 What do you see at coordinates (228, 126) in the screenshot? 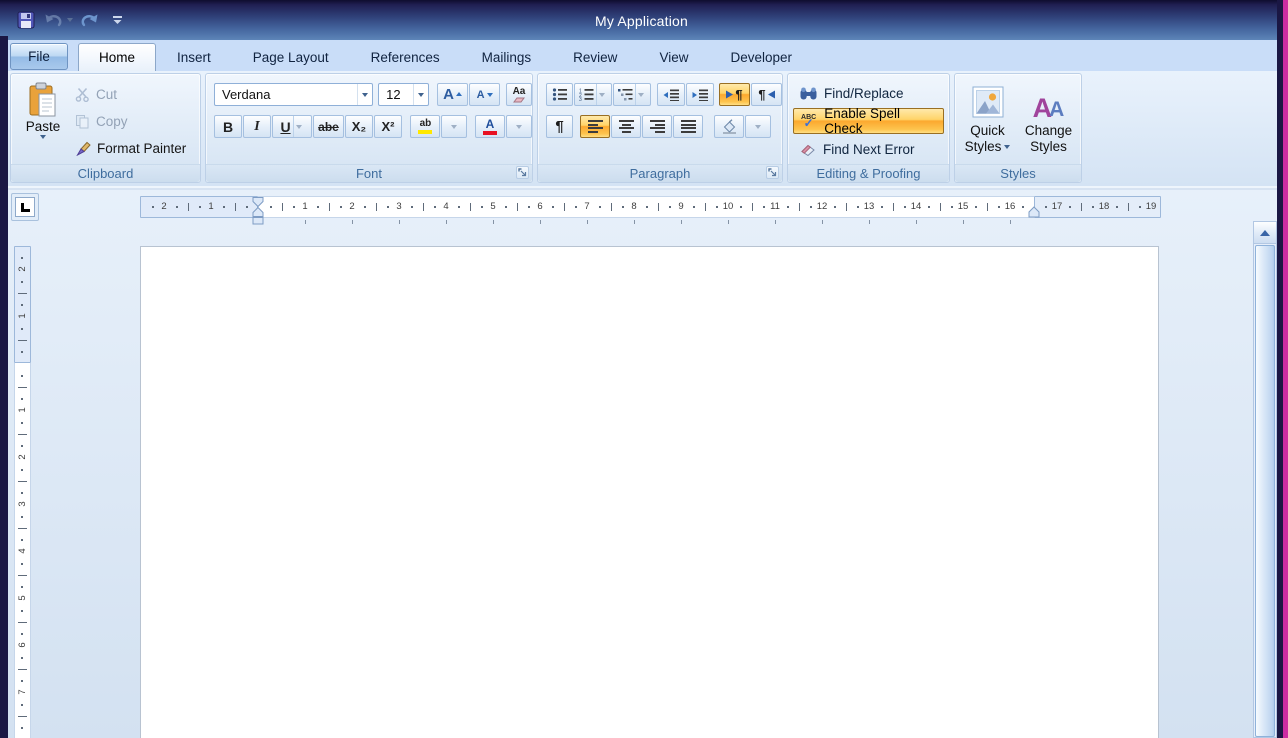
I see `bold-button: B` at bounding box center [228, 126].